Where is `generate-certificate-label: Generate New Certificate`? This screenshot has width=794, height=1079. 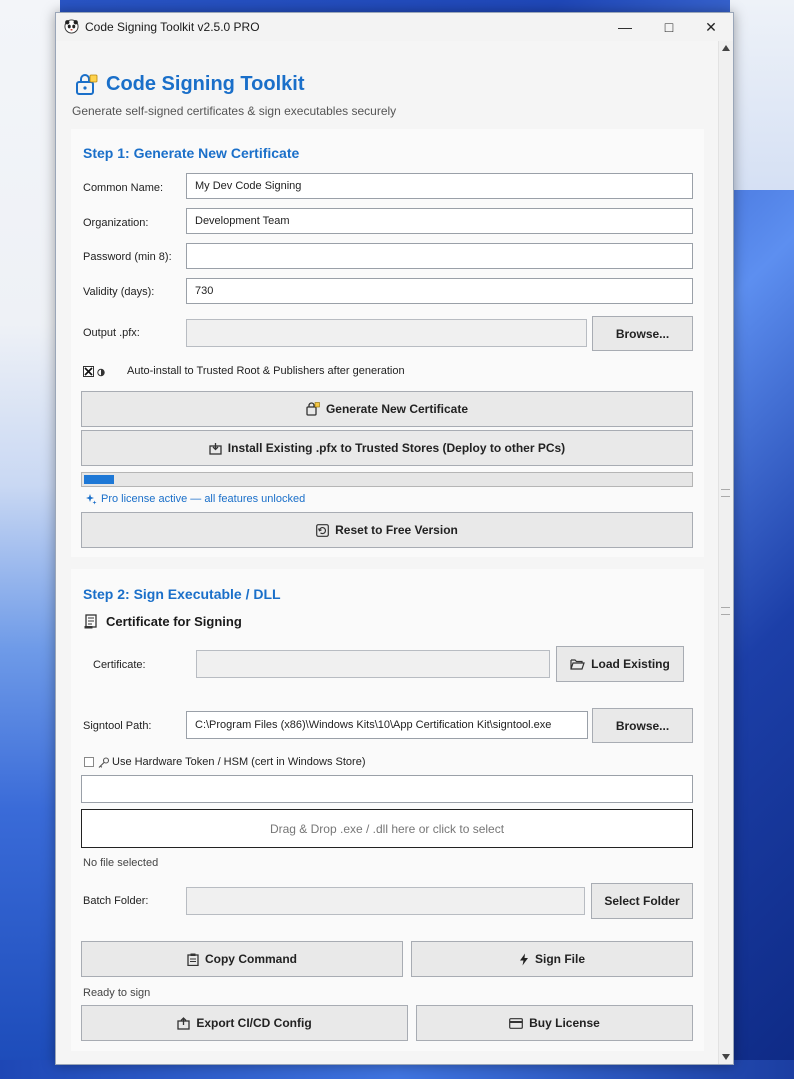 generate-certificate-label: Generate New Certificate is located at coordinates (397, 409).